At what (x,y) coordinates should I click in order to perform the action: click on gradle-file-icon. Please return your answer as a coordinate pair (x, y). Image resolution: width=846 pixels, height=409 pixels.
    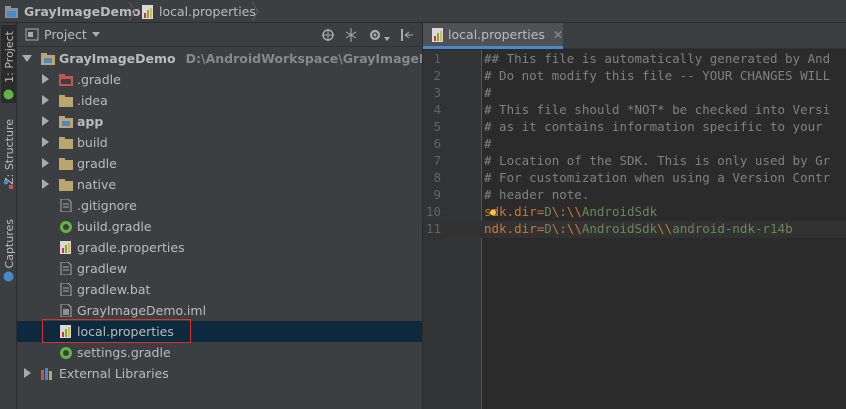
    Looking at the image, I should click on (66, 353).